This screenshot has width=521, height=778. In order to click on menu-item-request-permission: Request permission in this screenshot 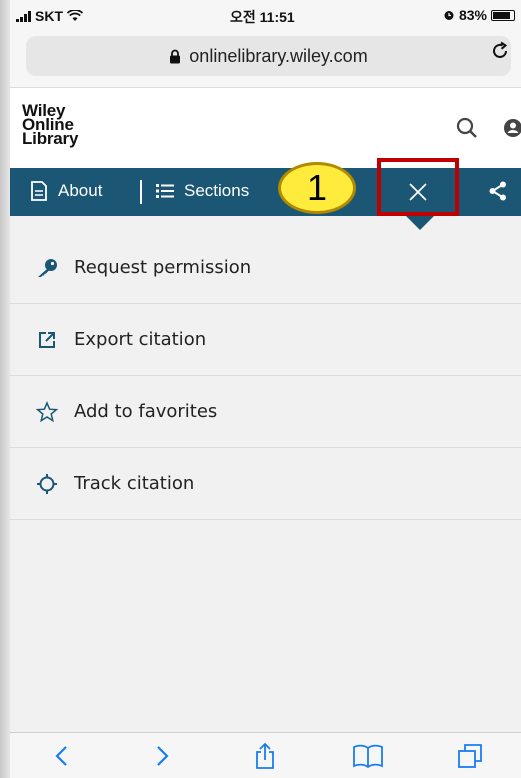, I will do `click(265, 268)`.